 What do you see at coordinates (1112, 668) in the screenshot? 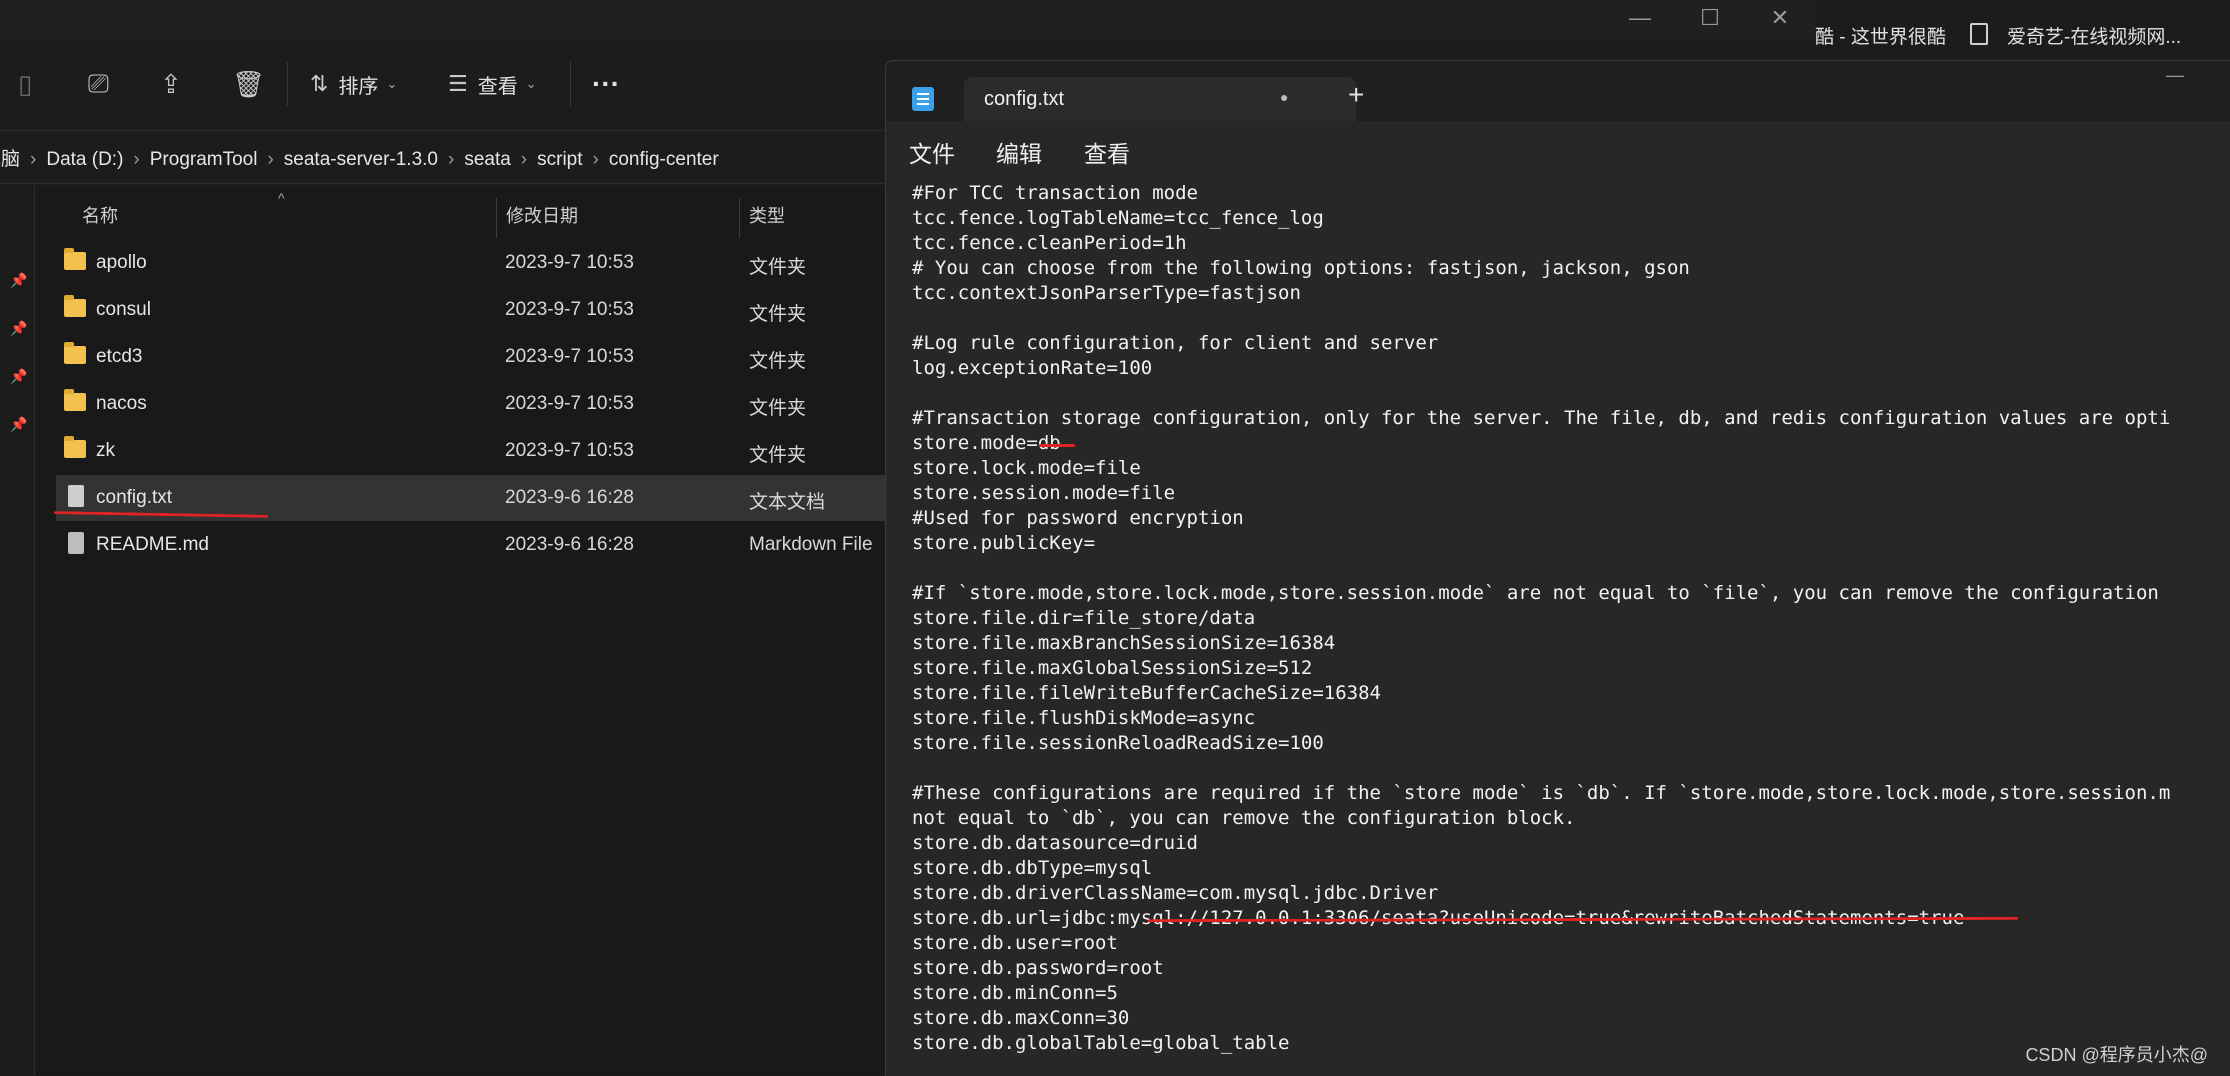
I see `editor-line: store.file.maxGlobalSessionSize=512` at bounding box center [1112, 668].